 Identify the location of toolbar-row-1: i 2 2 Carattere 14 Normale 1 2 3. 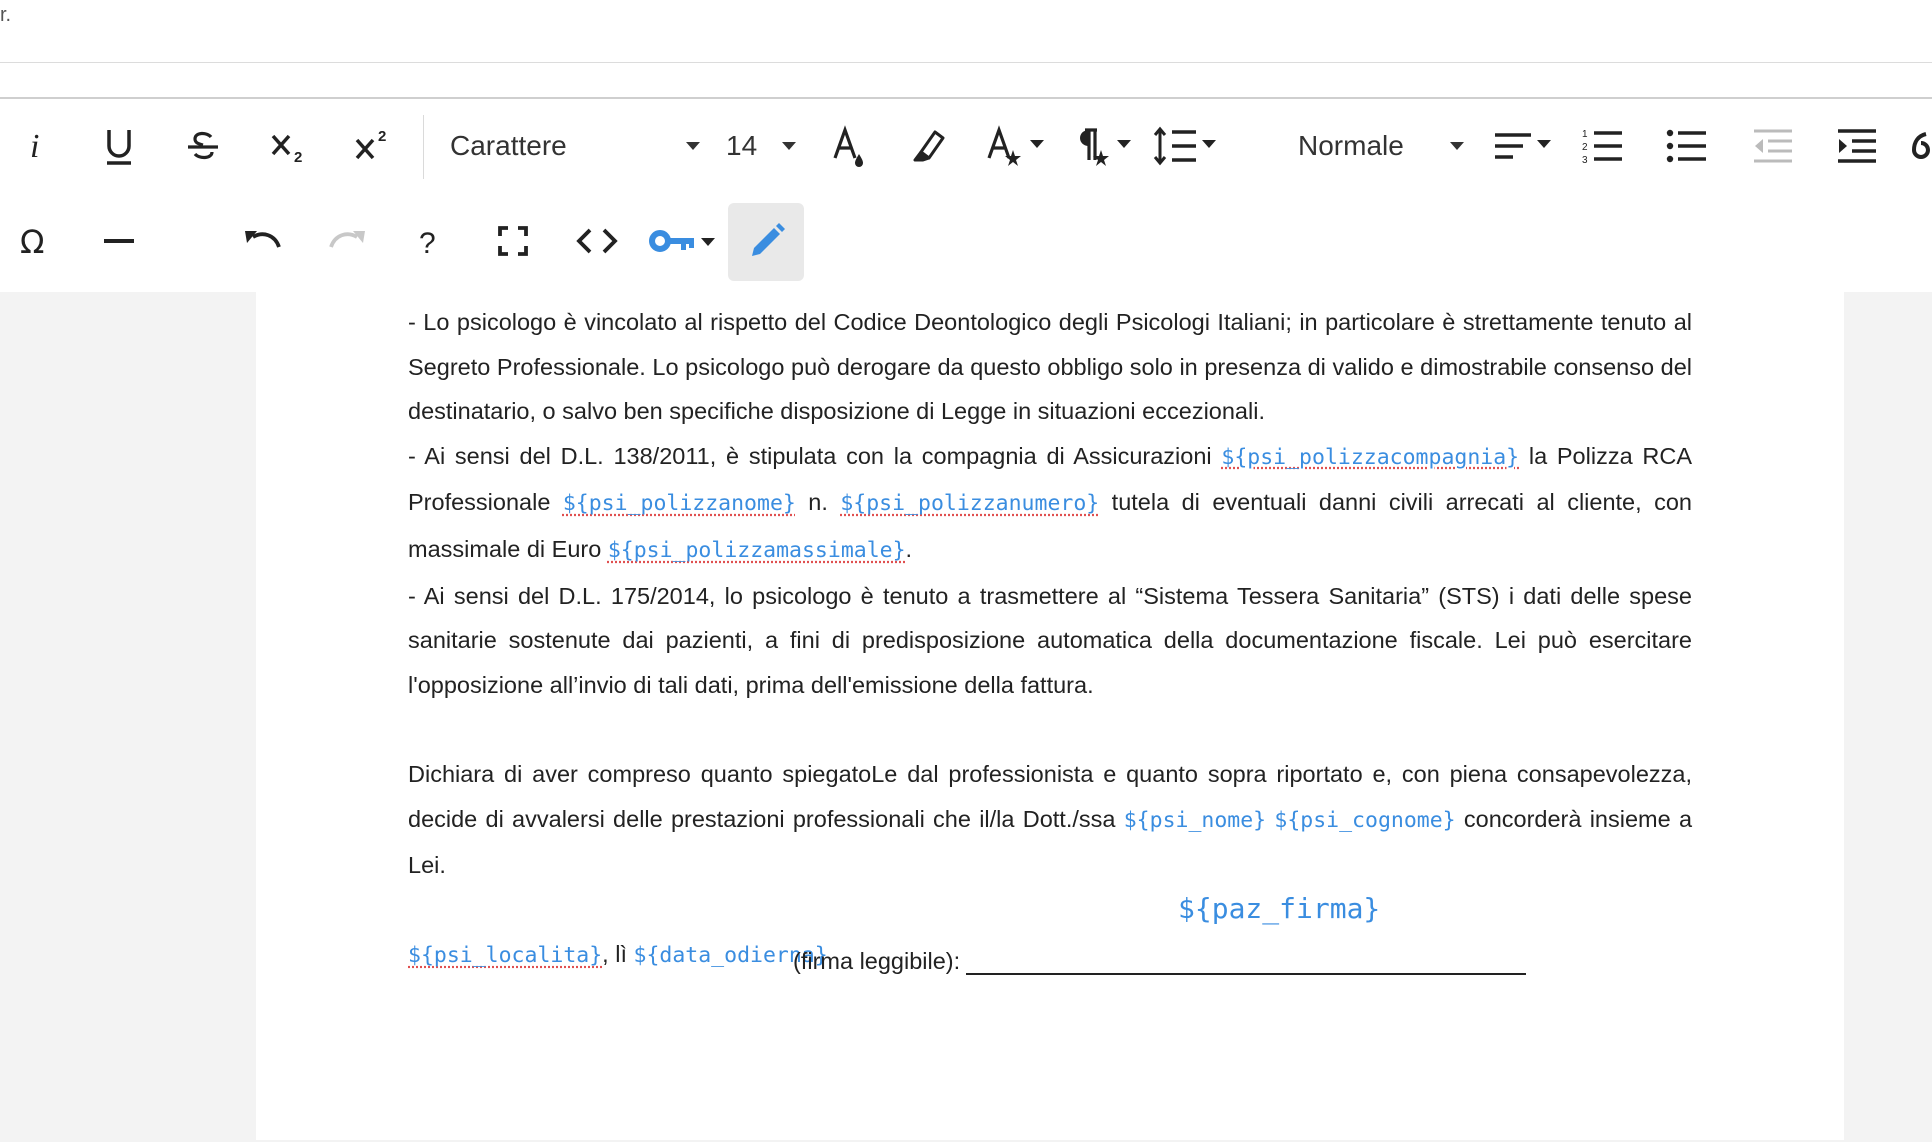
(966, 146).